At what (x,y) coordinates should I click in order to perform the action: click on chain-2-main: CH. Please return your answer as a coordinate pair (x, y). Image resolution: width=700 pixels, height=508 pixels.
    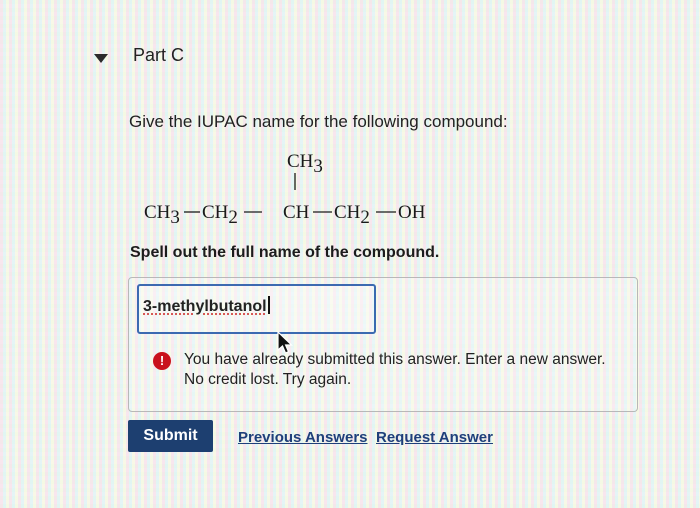
    Looking at the image, I should click on (296, 212).